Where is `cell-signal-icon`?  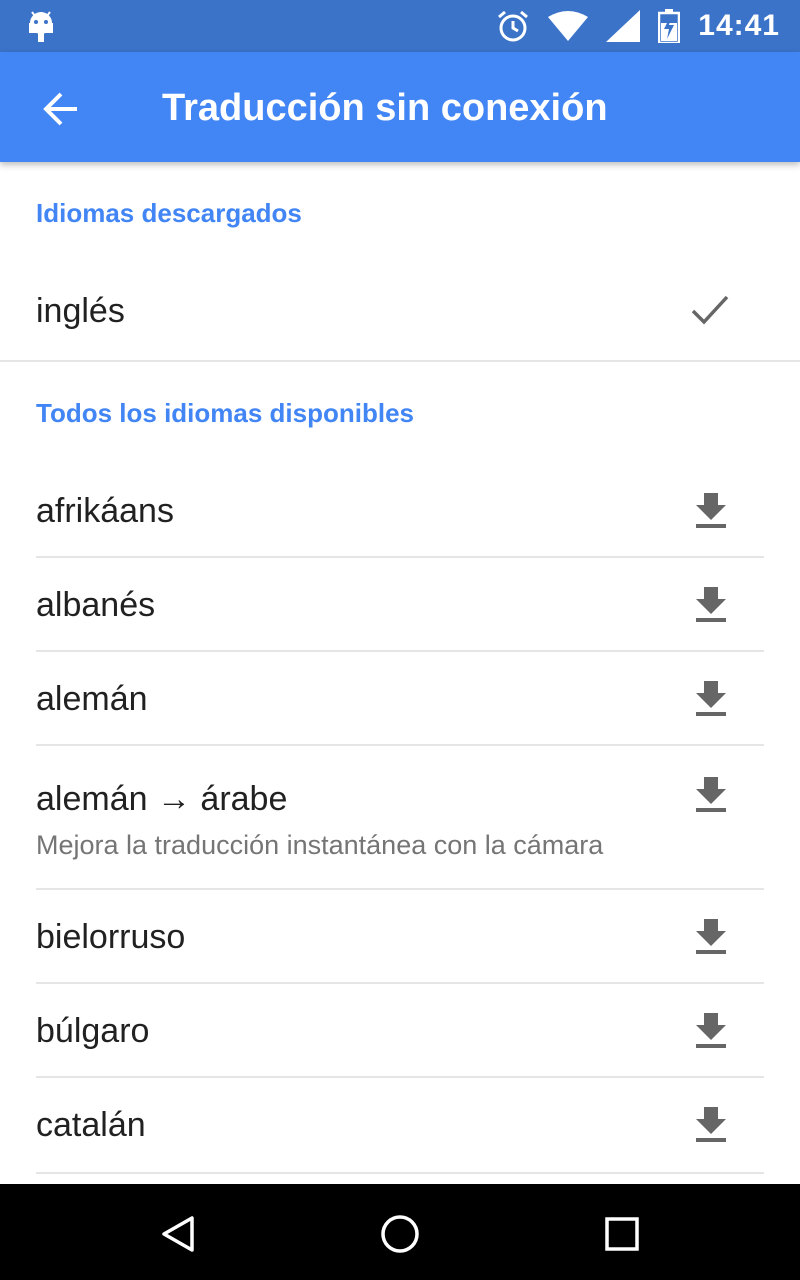
cell-signal-icon is located at coordinates (623, 26).